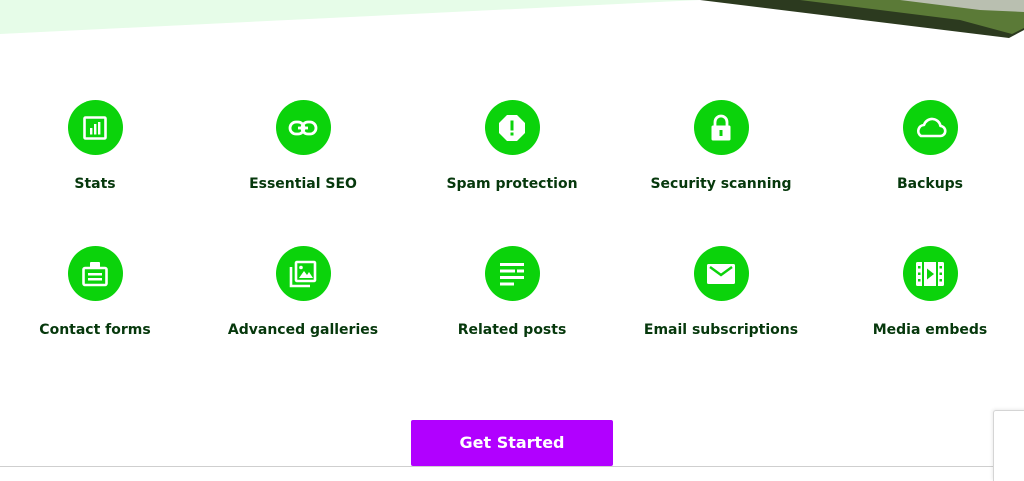 This screenshot has width=1024, height=481. What do you see at coordinates (1008, 445) in the screenshot?
I see `chat-widget-tab` at bounding box center [1008, 445].